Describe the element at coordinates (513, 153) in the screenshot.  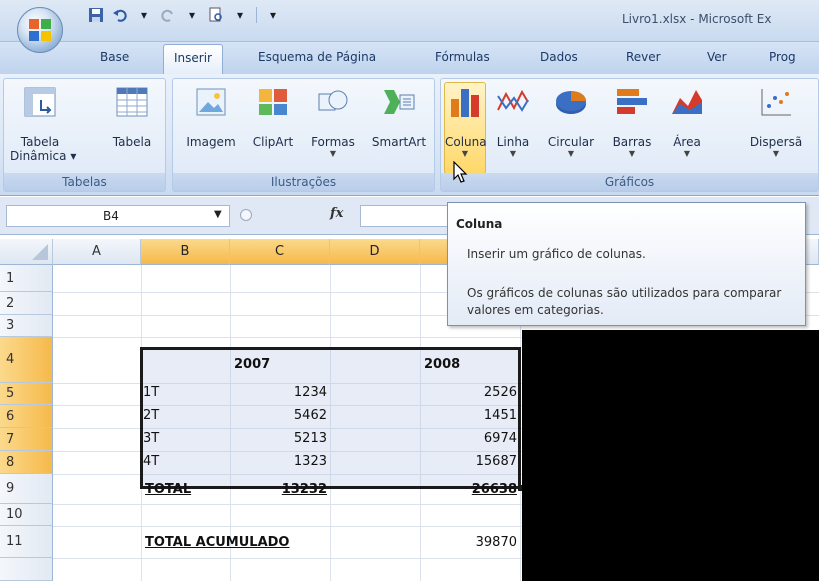
I see `line-dropdown-icon: ▼` at that location.